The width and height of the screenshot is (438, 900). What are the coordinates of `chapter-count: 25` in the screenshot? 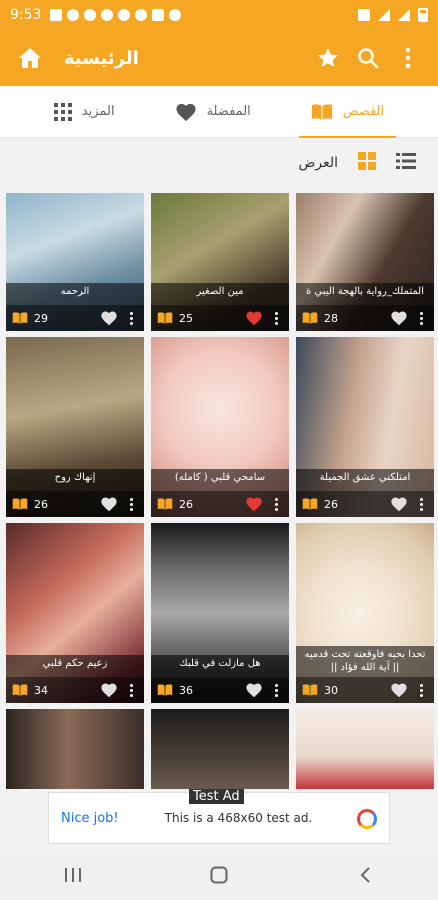 It's located at (186, 318).